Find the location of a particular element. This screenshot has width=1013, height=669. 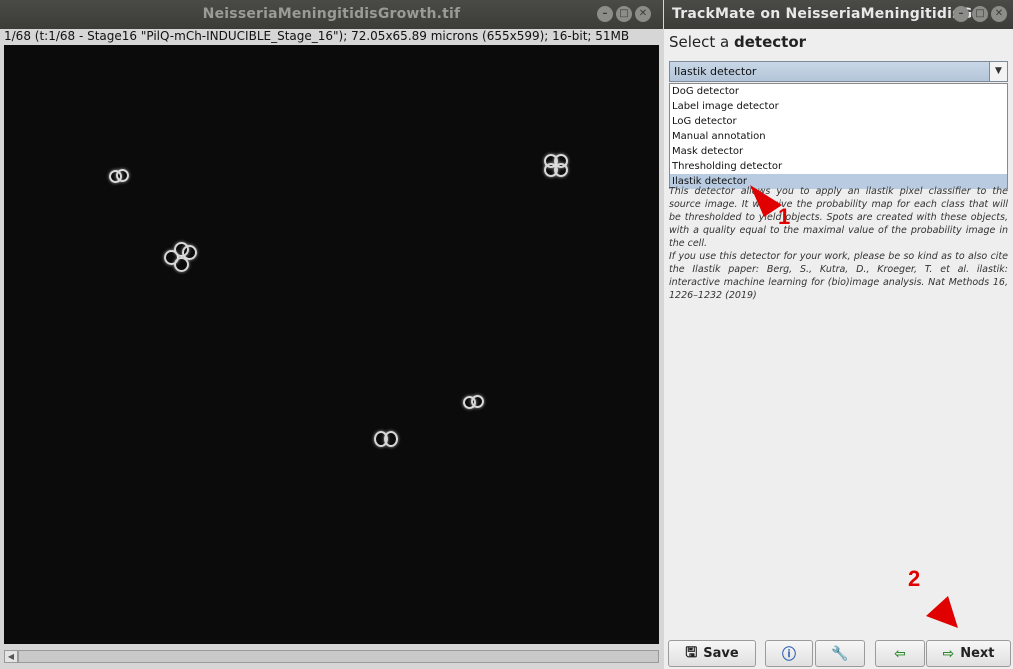

info-button: ⓘ is located at coordinates (789, 653).